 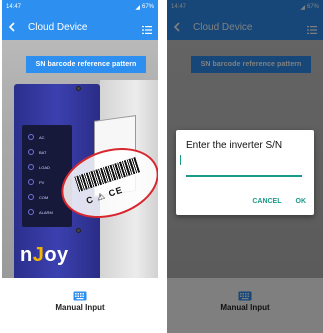 What do you see at coordinates (36, 182) in the screenshot?
I see `led-indicator: PV` at bounding box center [36, 182].